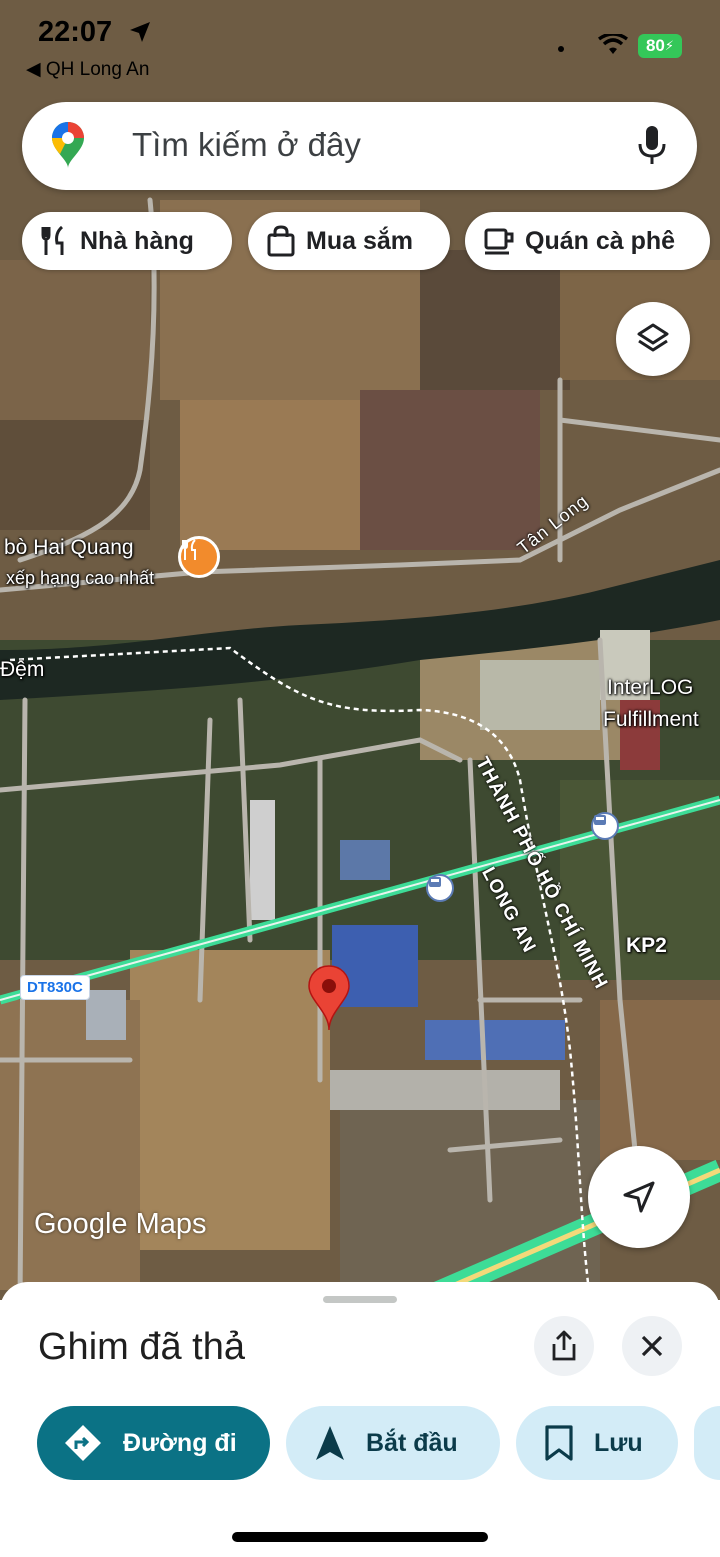 This screenshot has width=720, height=1557. I want to click on place-subtitle-label: xếp hạng cao nhất, so click(80, 578).